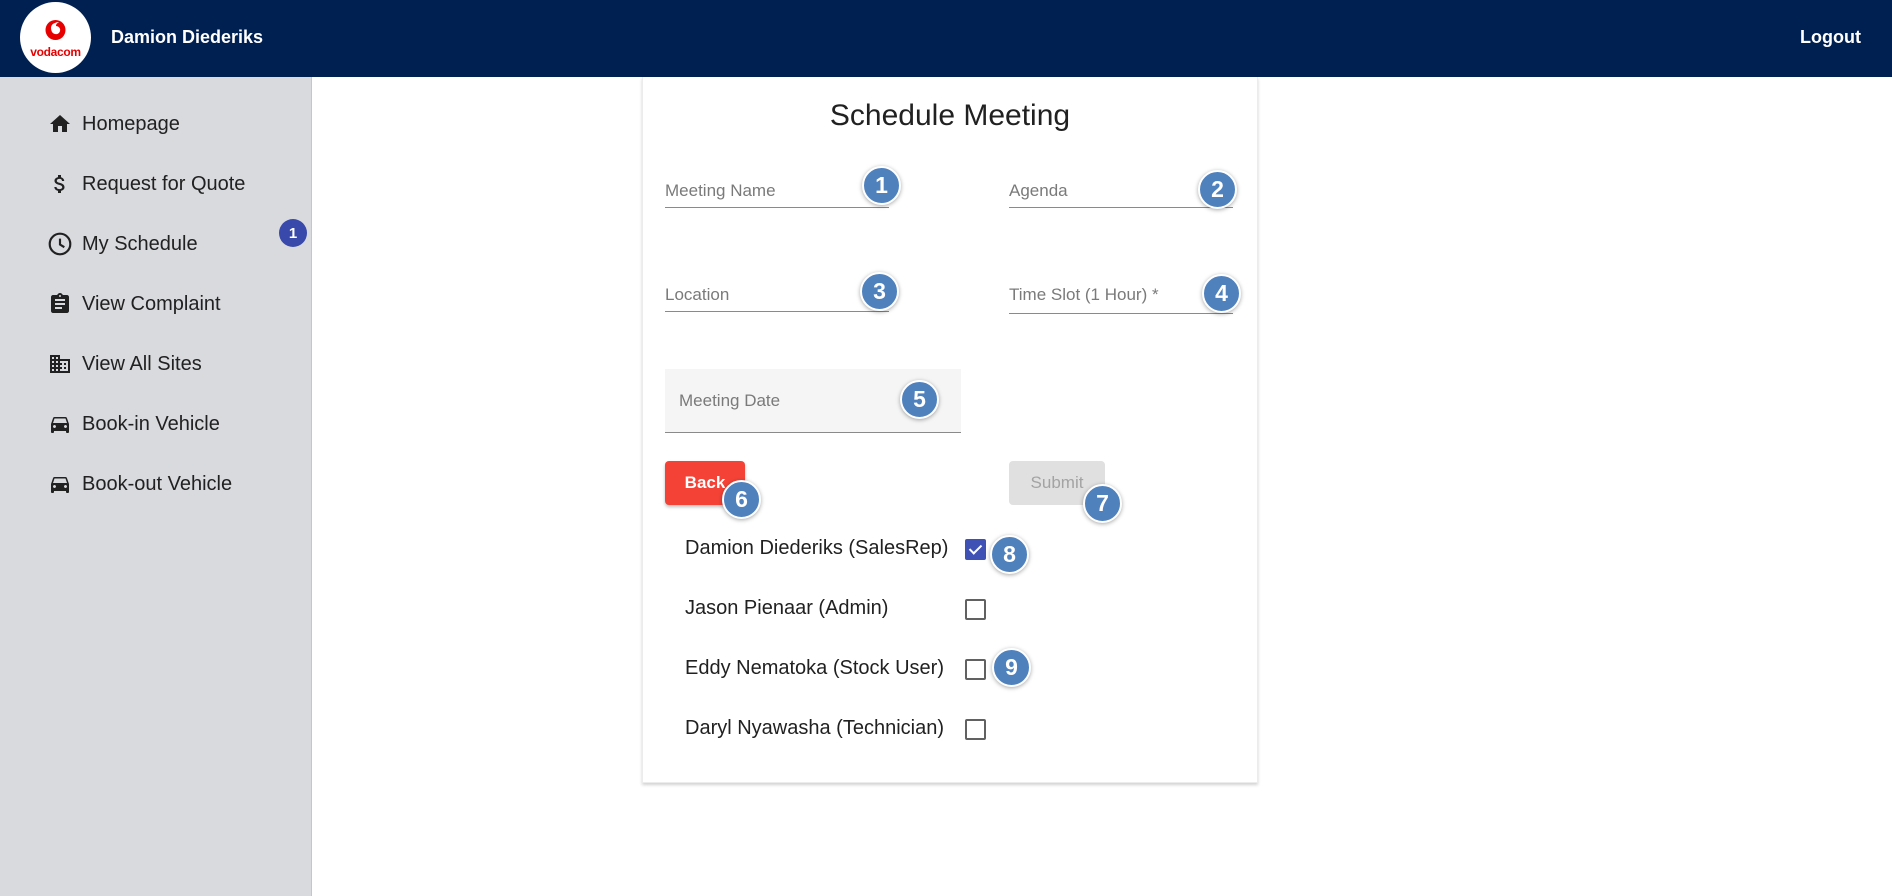  What do you see at coordinates (975, 549) in the screenshot?
I see `attendee-checkbox-damion` at bounding box center [975, 549].